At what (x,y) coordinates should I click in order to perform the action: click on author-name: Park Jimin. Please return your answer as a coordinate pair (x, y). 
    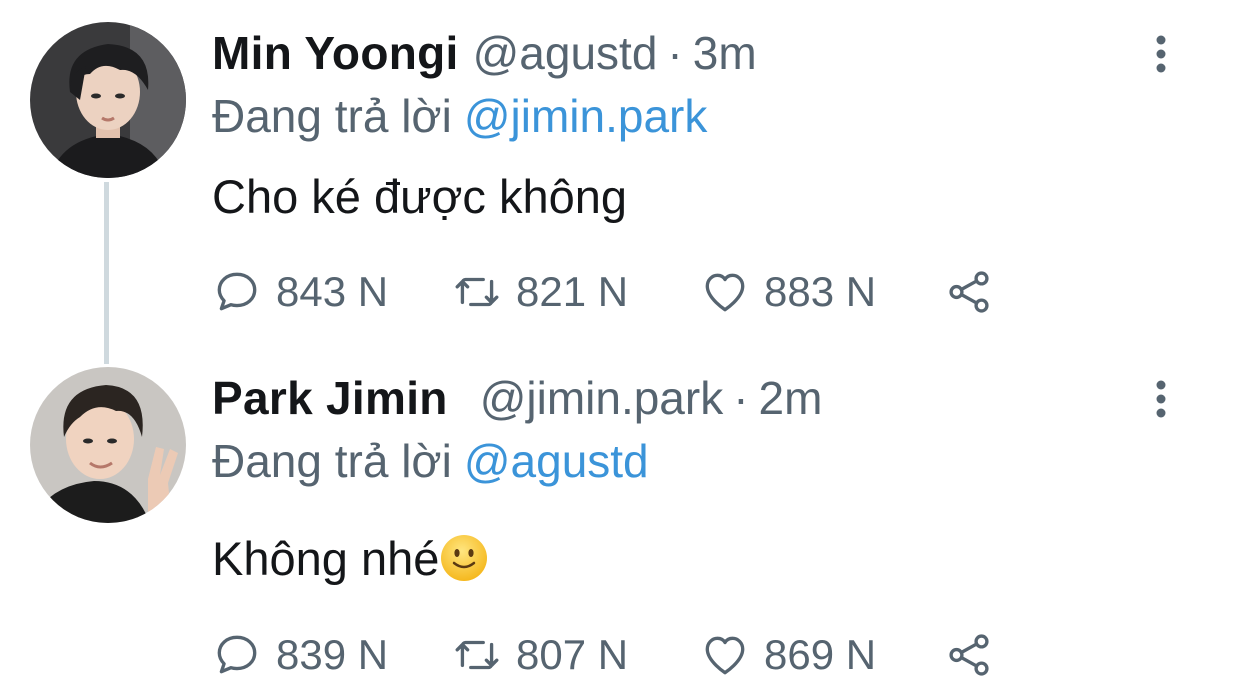
    Looking at the image, I should click on (330, 398).